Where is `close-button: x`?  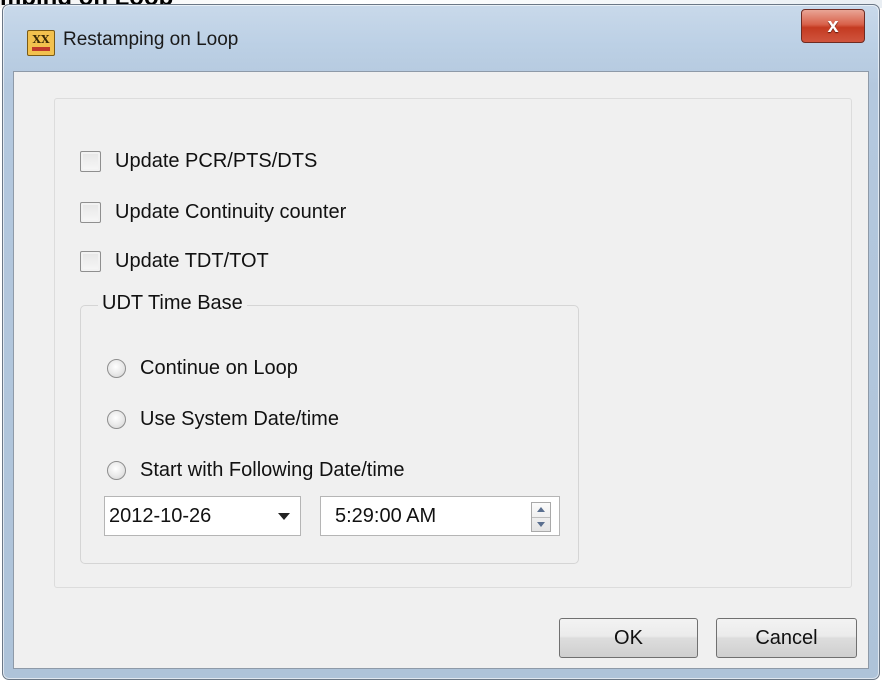 close-button: x is located at coordinates (833, 26).